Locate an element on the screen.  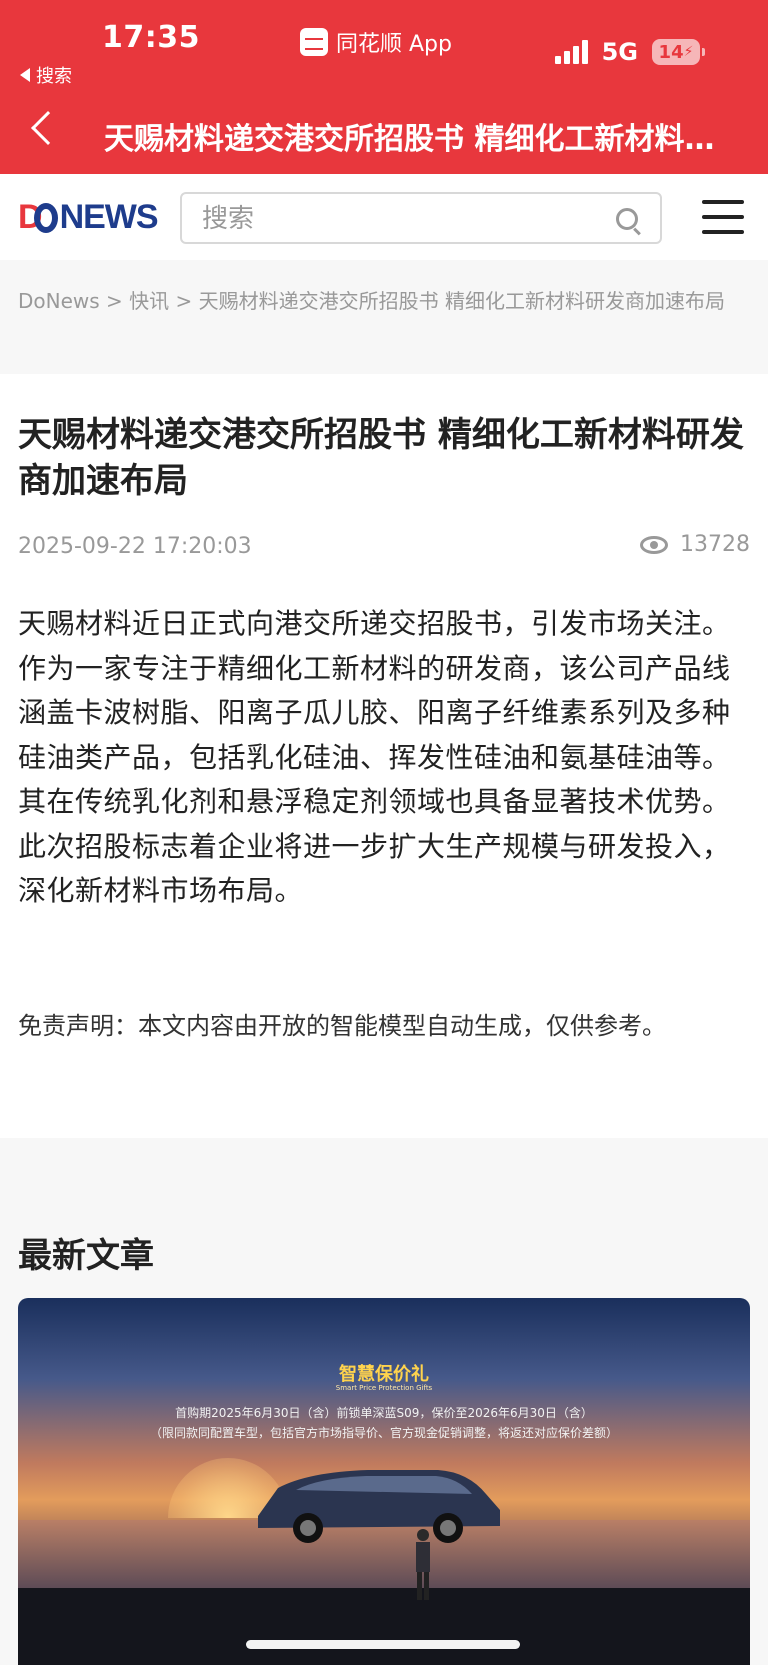
latest-heading: 最新文章 is located at coordinates (86, 1256).